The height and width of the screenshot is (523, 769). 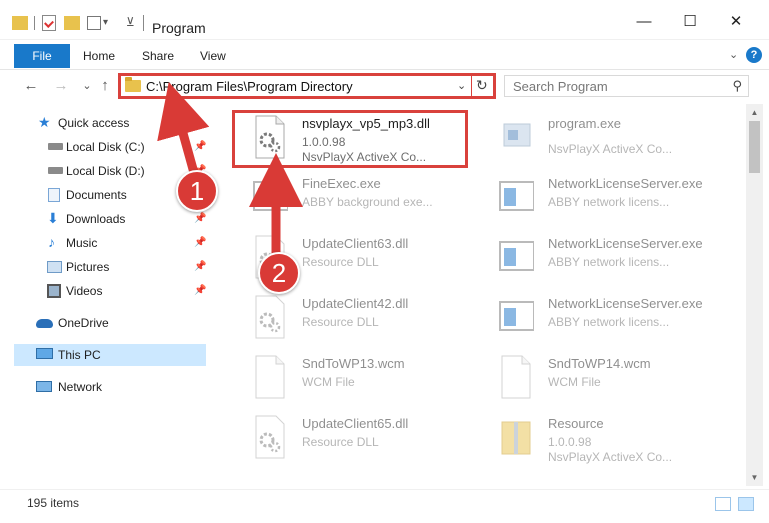 What do you see at coordinates (96, 219) in the screenshot?
I see `sidebar-item-label: Downloads` at bounding box center [96, 219].